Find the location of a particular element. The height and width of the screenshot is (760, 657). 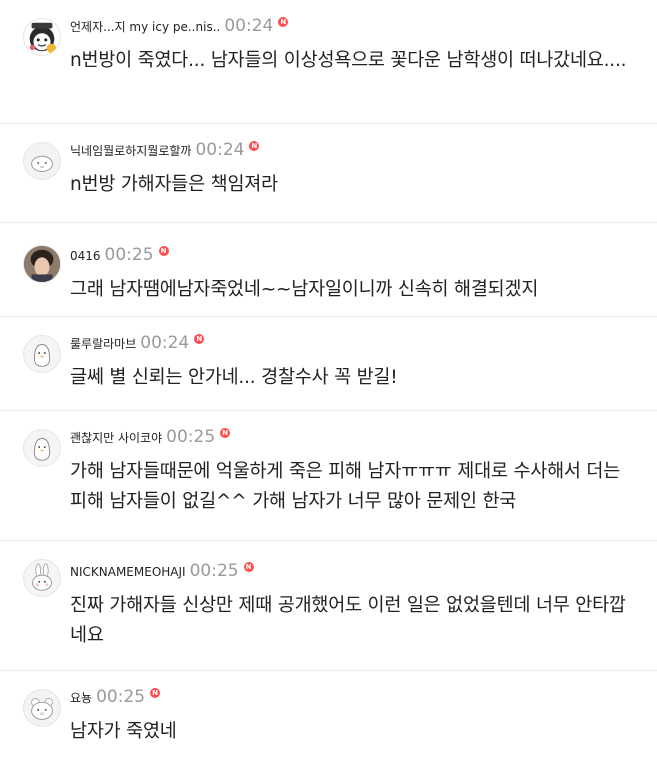

comment-text: 그래 남자땜에남자죽었네~~남자일이니까 신속히 해결되겠지 is located at coordinates (304, 289).